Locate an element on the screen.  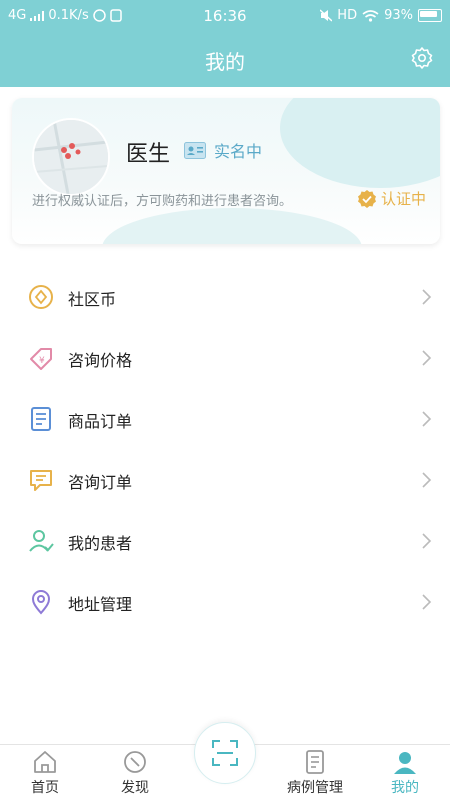
document-icon is located at coordinates (41, 419).